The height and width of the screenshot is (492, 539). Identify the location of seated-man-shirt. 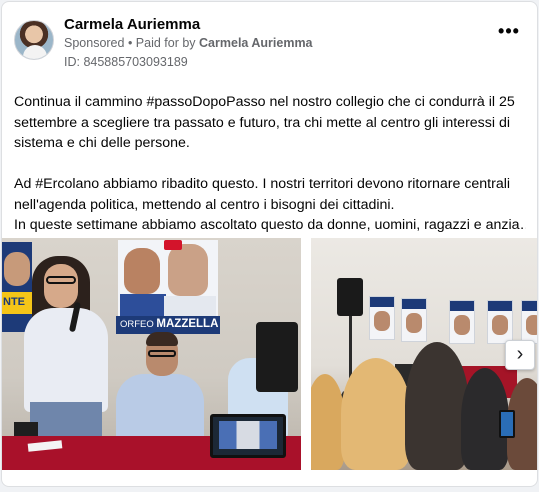
(160, 409).